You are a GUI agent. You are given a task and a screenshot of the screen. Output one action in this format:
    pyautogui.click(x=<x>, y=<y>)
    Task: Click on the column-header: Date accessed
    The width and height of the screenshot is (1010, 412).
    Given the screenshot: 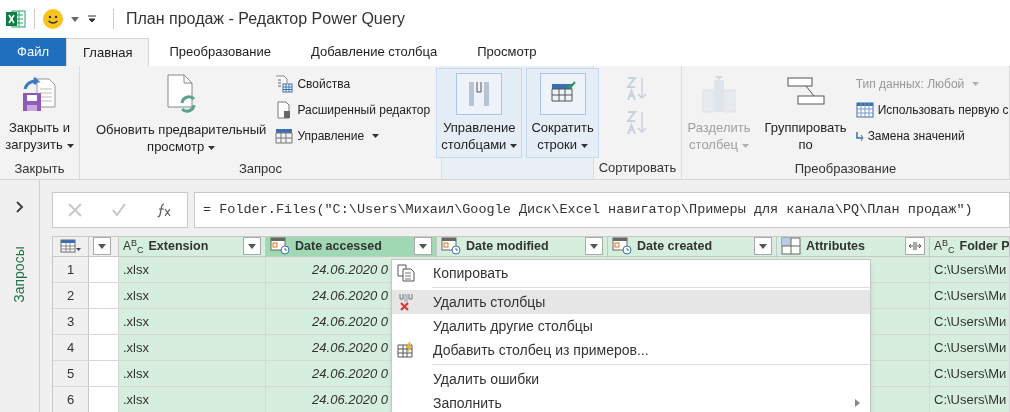 What is the action you would take?
    pyautogui.click(x=351, y=246)
    